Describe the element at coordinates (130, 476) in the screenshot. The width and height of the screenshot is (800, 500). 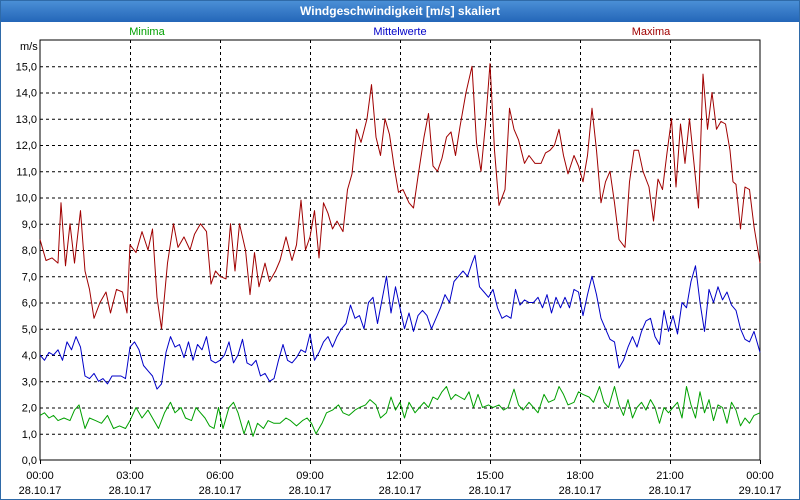
I see `x-tick-time: 03:00` at that location.